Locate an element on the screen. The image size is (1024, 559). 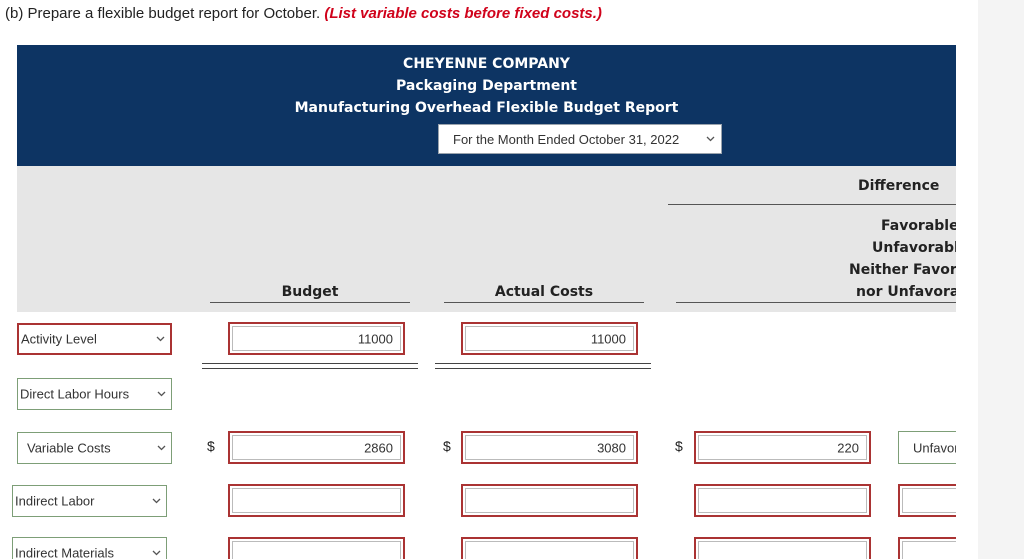
period-dropdown: For the Month Ended October 31, 2022 is located at coordinates (580, 139).